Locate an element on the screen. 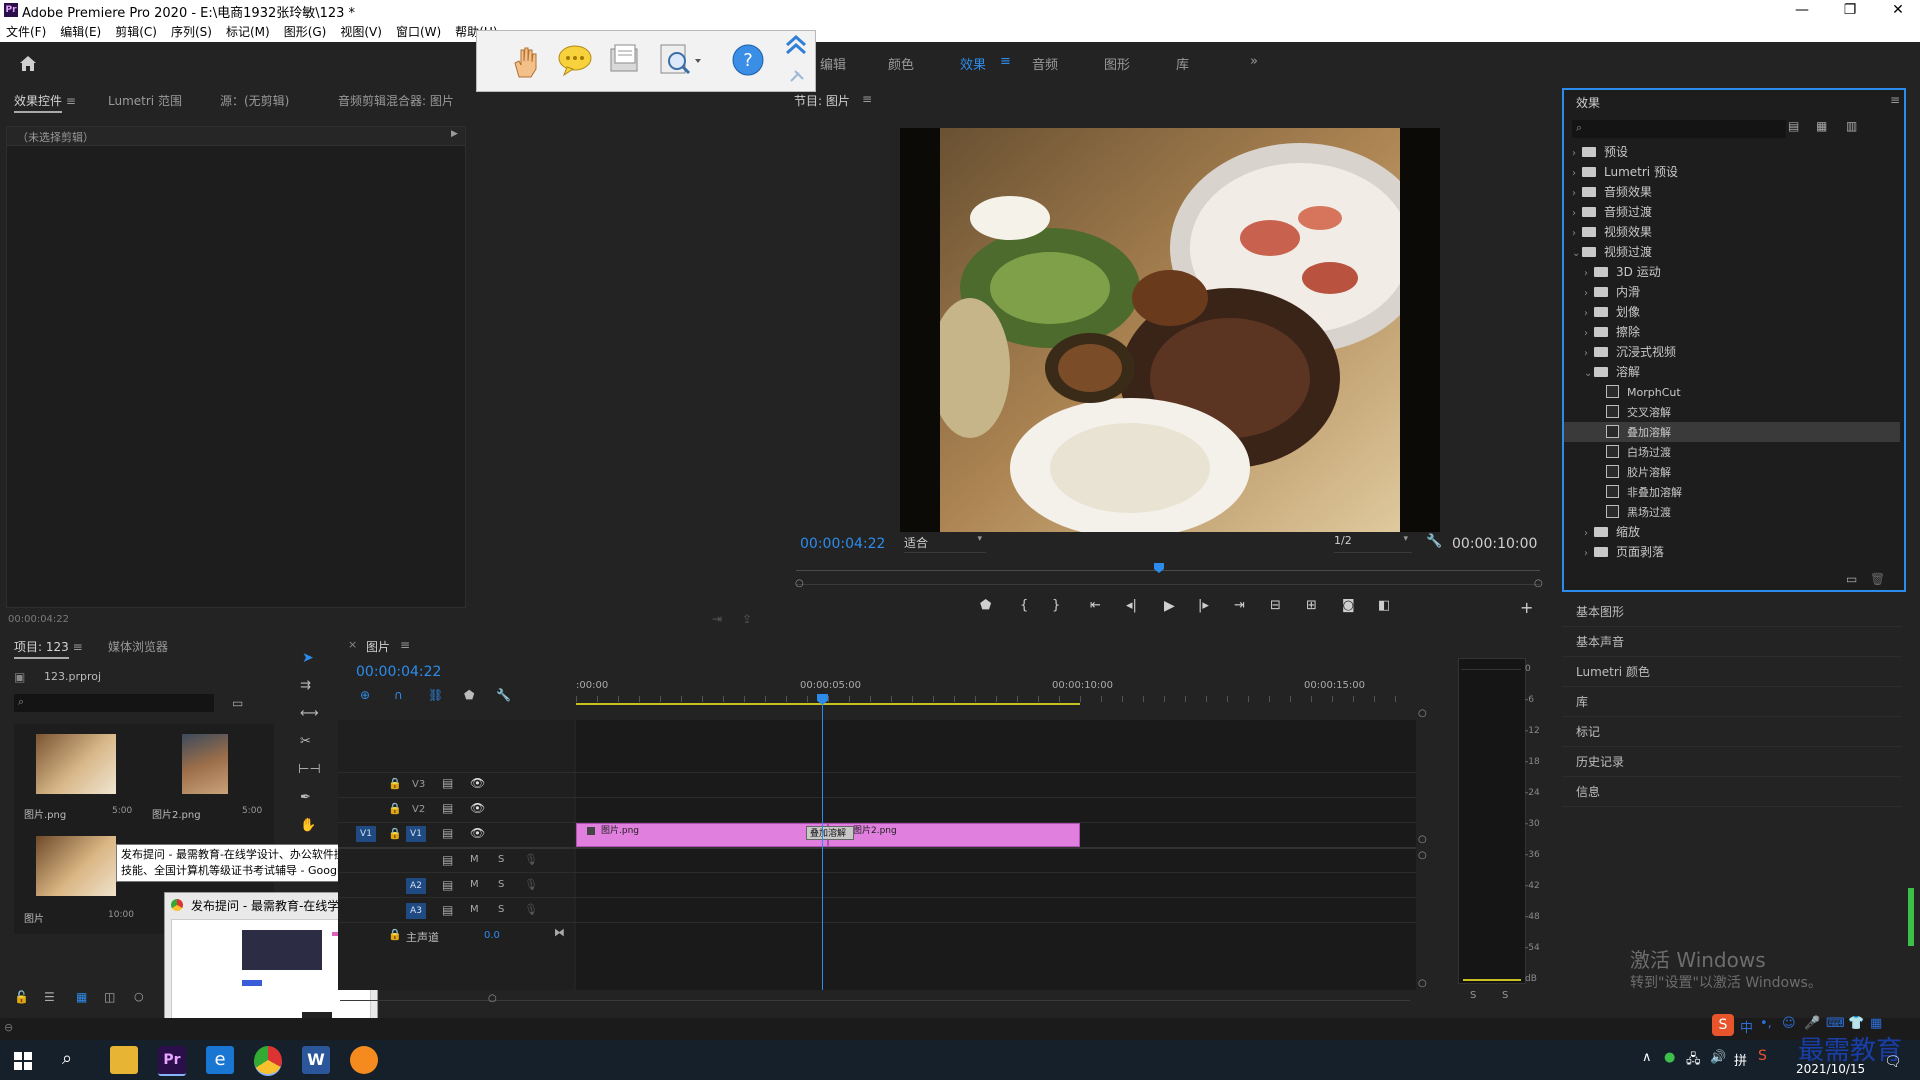  workspace-tab-effects: 效果 is located at coordinates (973, 63).